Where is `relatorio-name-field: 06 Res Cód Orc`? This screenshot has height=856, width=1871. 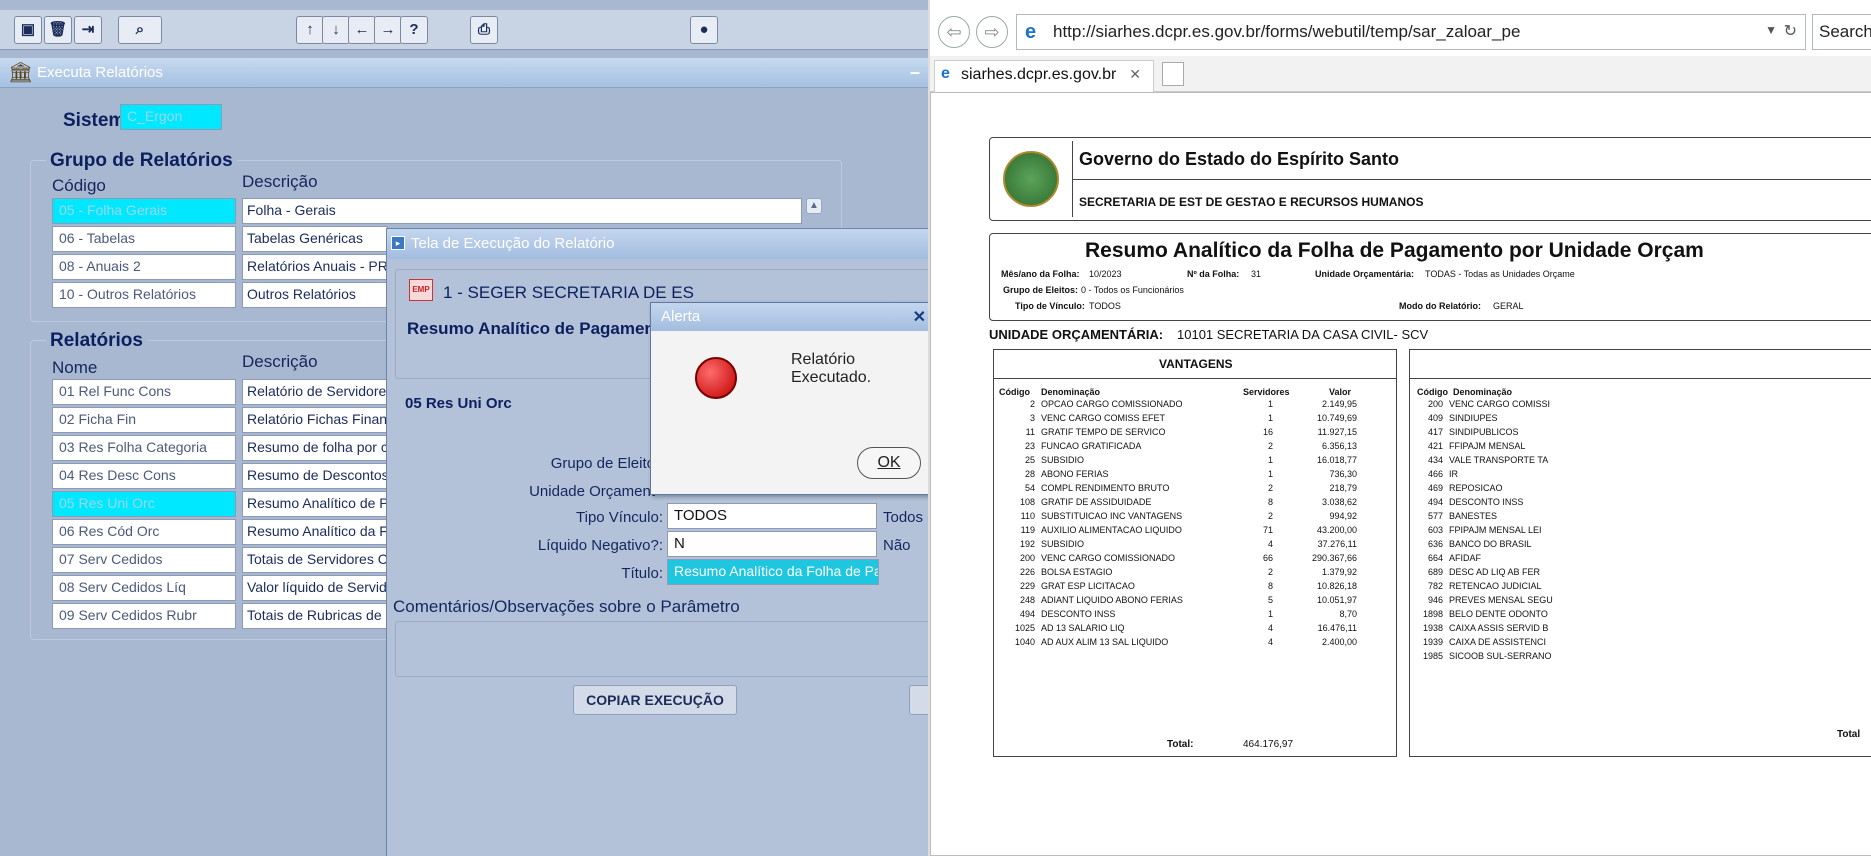
relatorio-name-field: 06 Res Cód Orc is located at coordinates (144, 532).